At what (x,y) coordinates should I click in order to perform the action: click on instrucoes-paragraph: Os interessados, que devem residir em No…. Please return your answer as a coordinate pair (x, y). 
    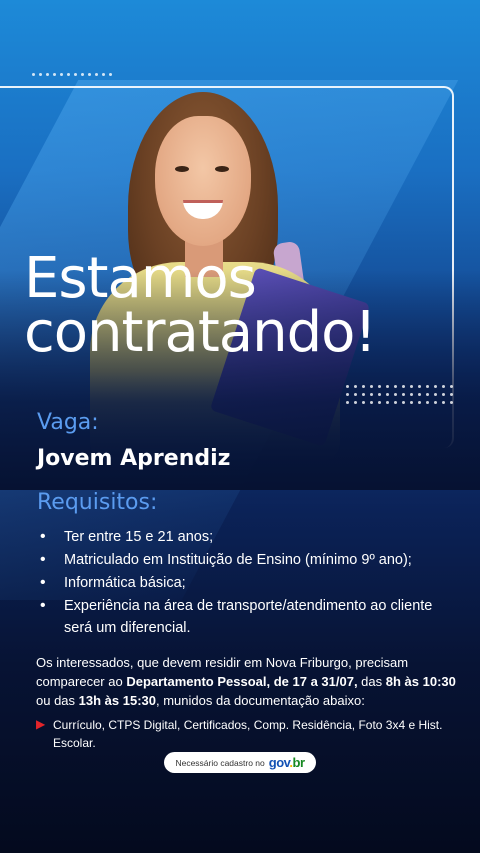
    Looking at the image, I should click on (246, 681).